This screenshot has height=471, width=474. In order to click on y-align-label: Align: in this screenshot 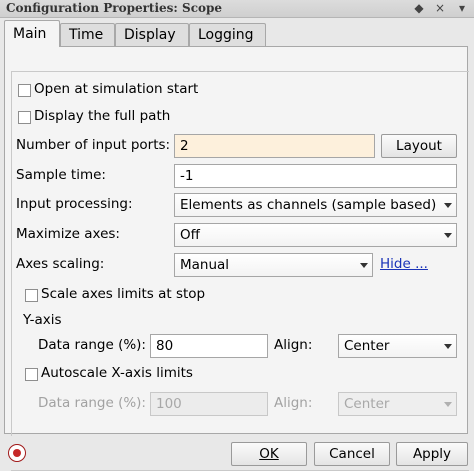, I will do `click(293, 345)`.